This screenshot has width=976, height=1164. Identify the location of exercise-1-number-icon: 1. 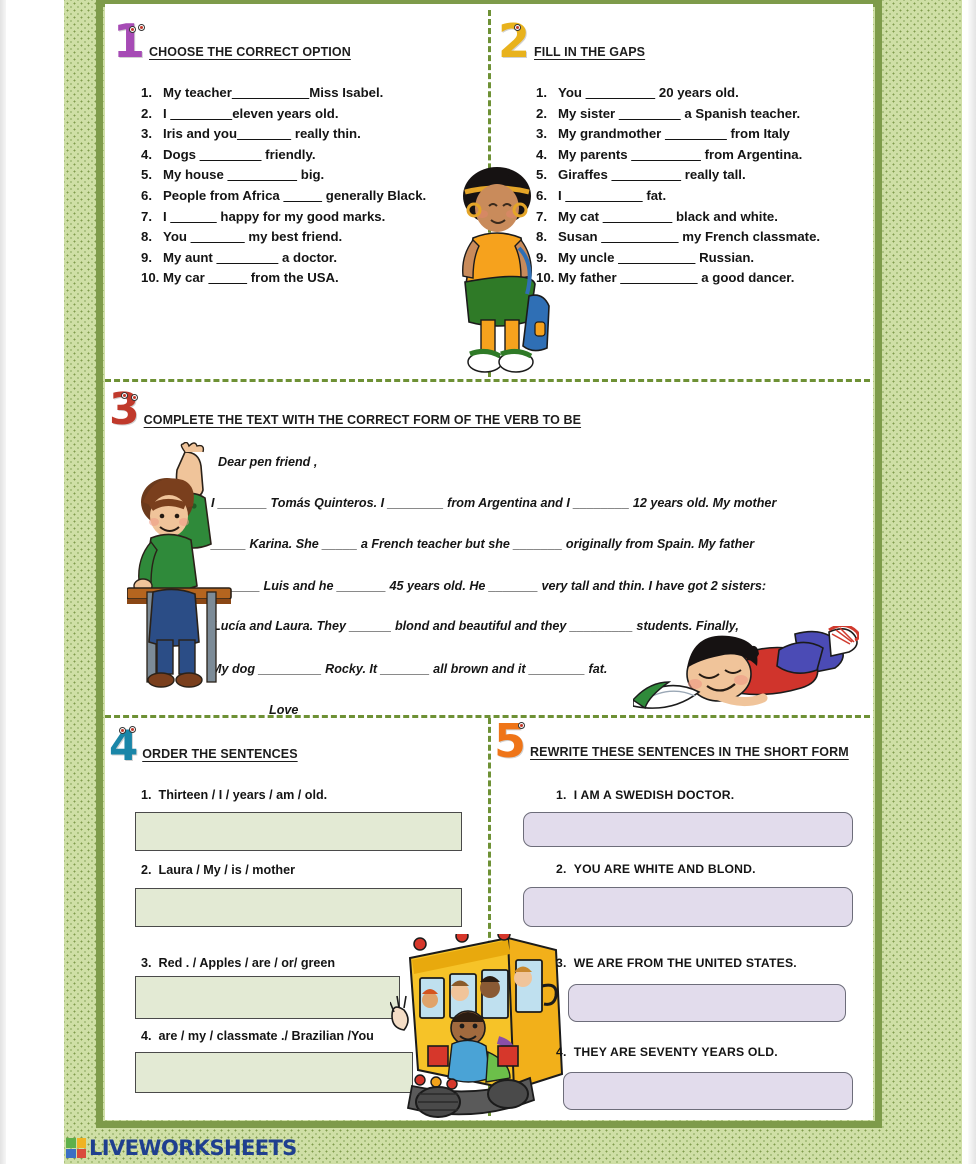
(129, 41).